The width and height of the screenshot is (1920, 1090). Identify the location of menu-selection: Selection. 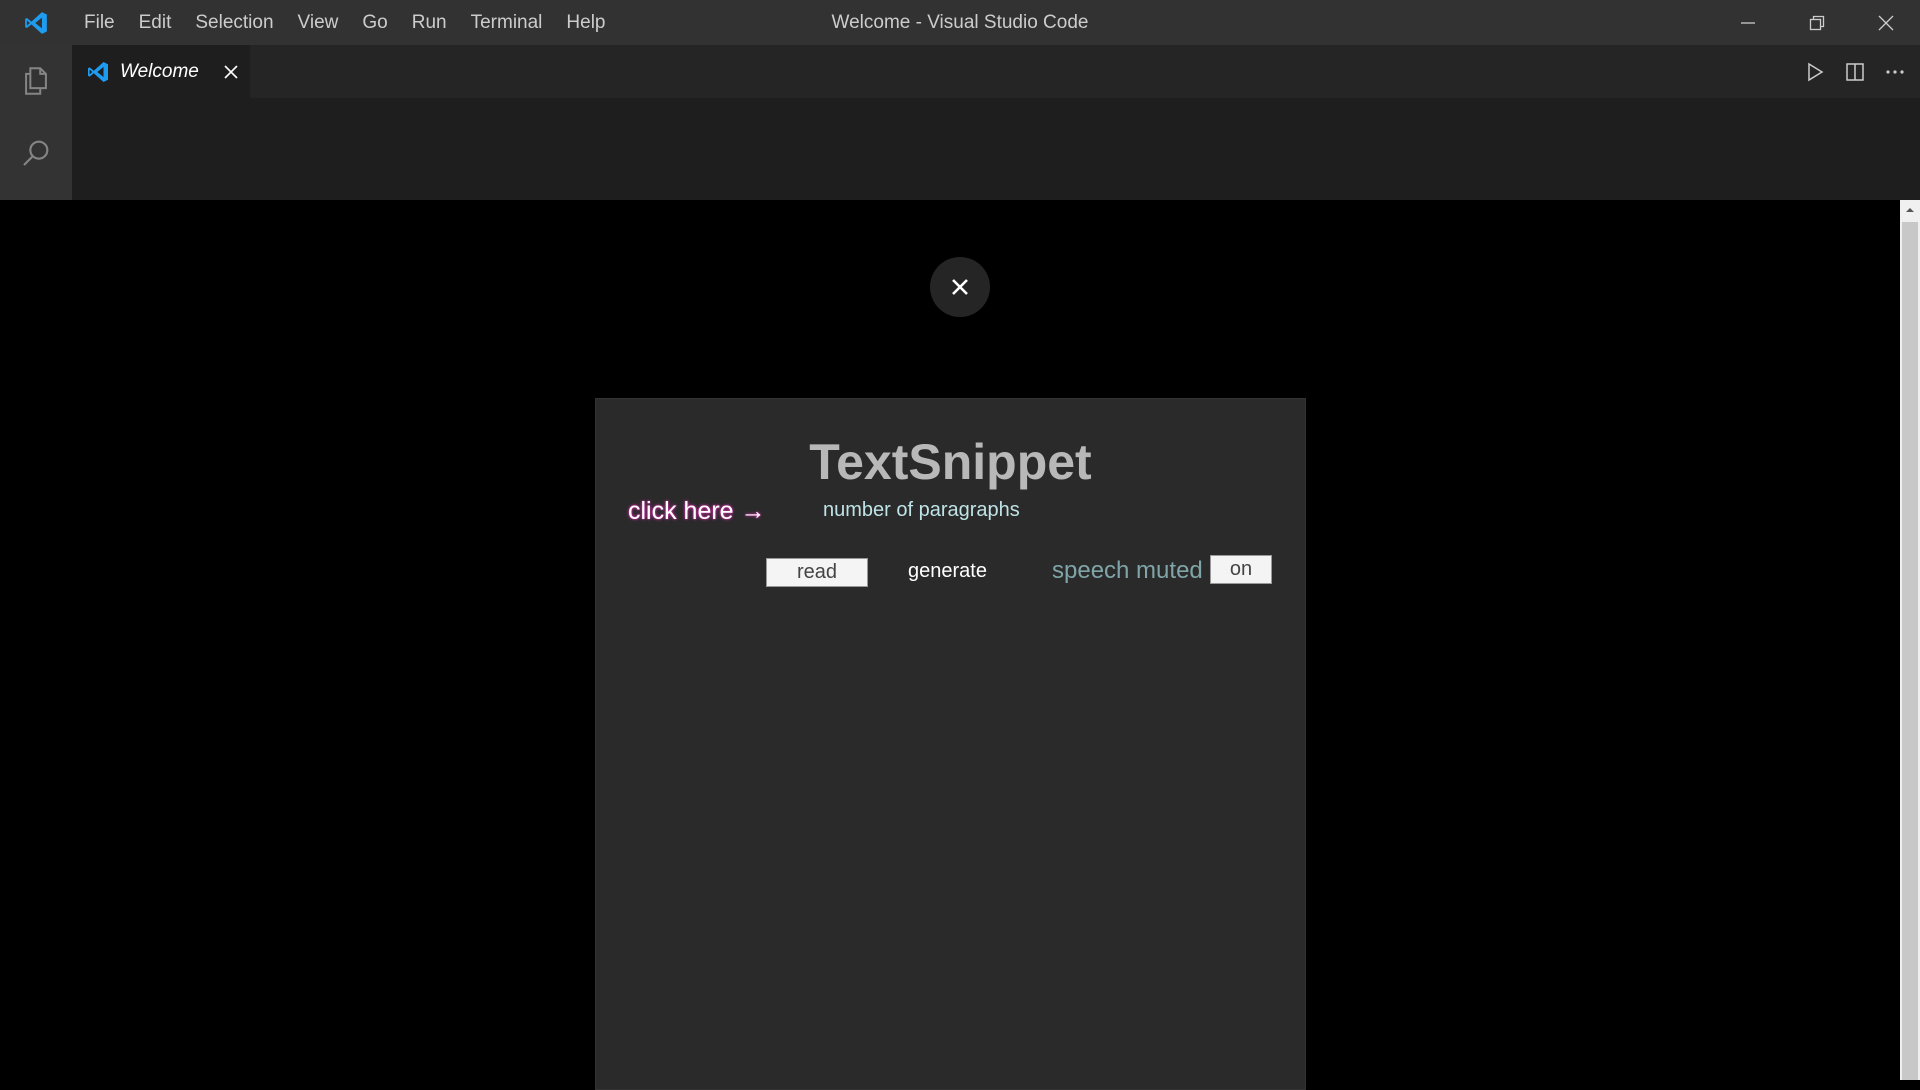
(234, 22).